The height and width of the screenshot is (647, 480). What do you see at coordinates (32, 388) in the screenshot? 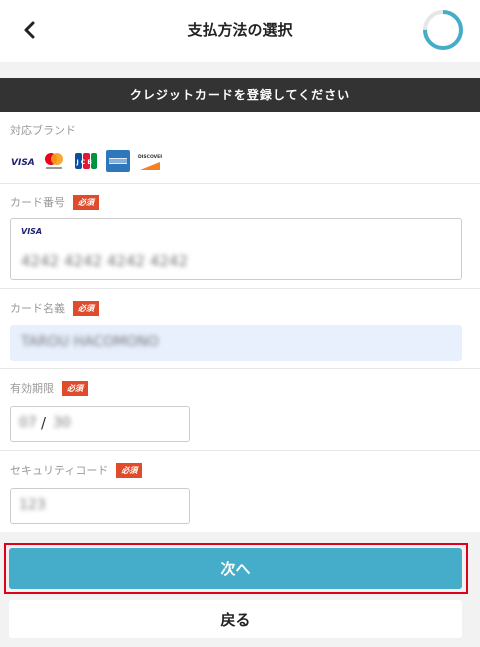
I see `expiry-label-text: 有効期限` at bounding box center [32, 388].